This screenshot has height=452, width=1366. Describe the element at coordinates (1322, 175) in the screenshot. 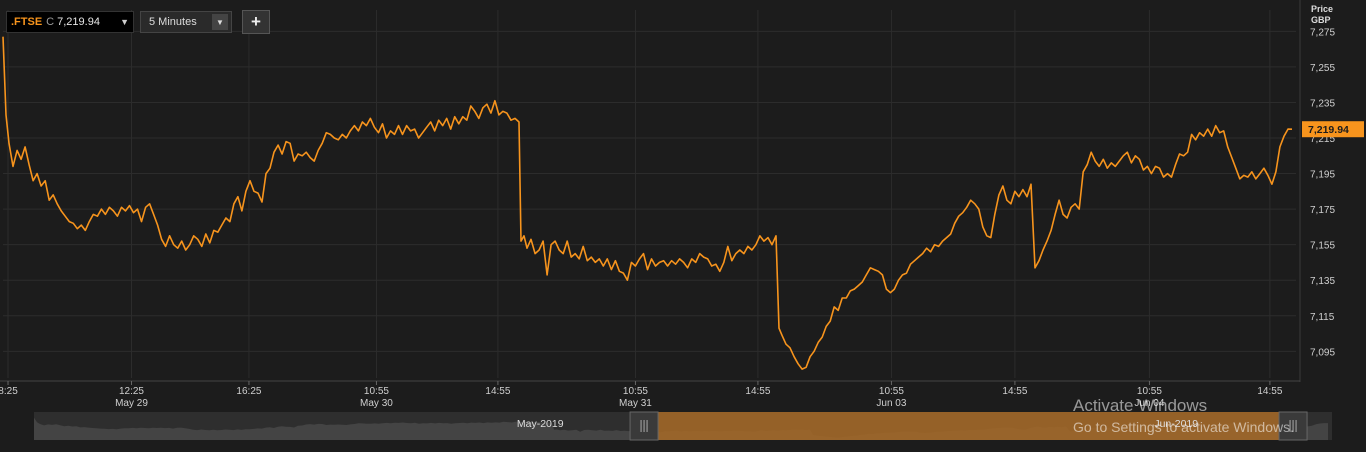

I see `y-tick-label: 7,195` at that location.